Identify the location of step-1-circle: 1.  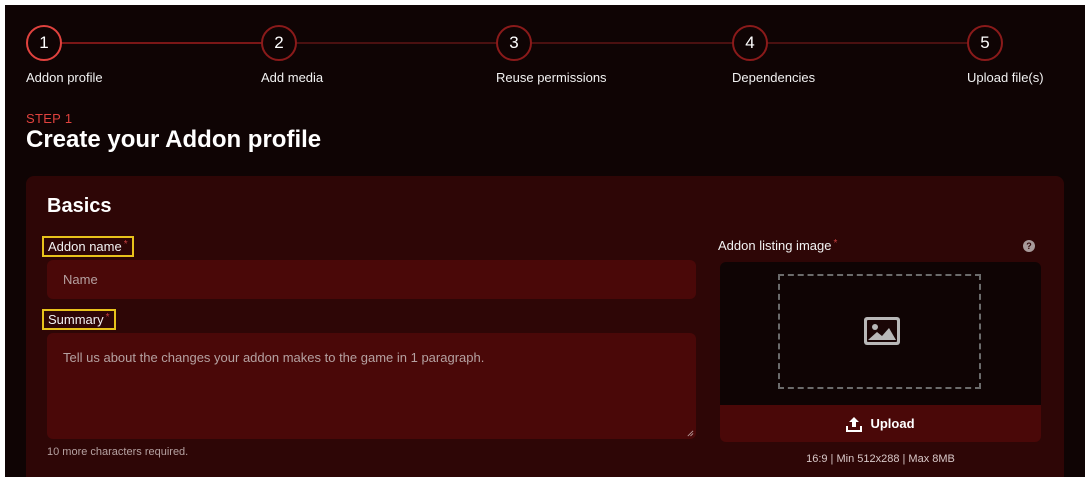
(44, 43).